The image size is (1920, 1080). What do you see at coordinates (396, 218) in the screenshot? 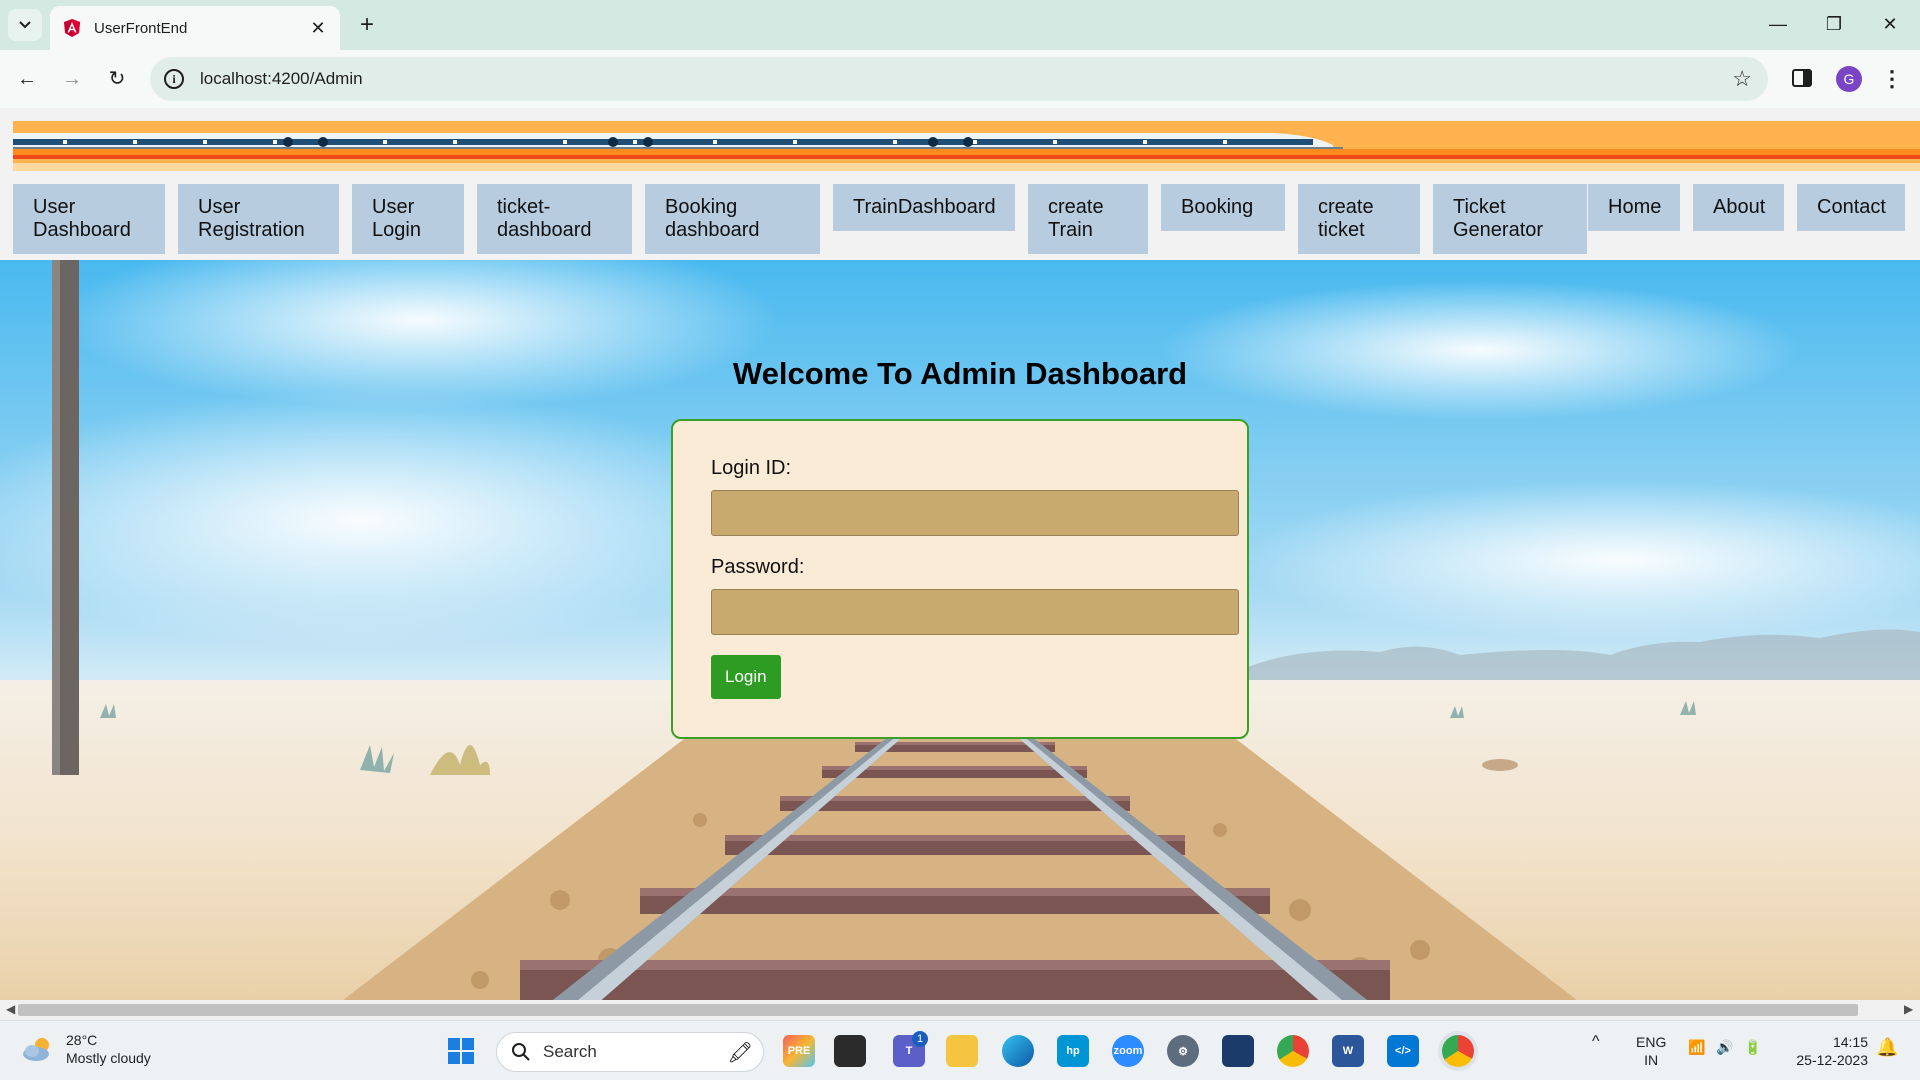
I see `nav-label: User Login` at bounding box center [396, 218].